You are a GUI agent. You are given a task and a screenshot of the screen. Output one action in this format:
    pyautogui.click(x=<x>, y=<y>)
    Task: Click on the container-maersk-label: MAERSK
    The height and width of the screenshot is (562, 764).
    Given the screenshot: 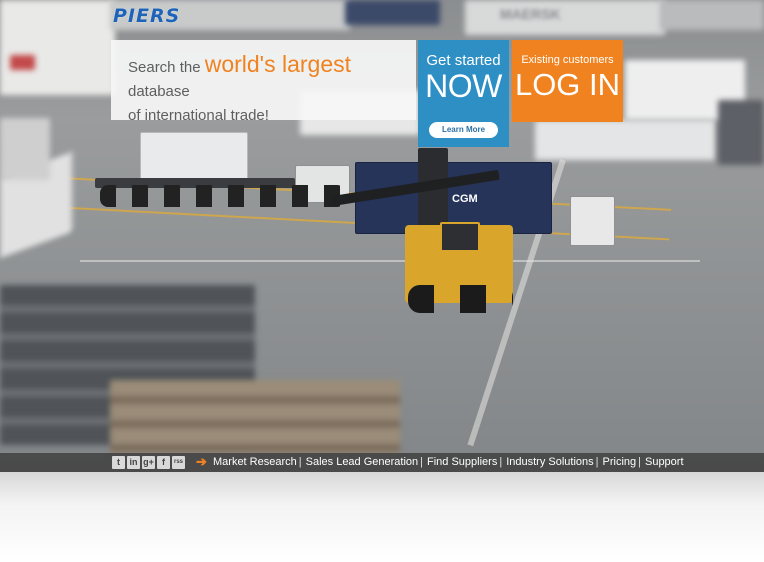 What is the action you would take?
    pyautogui.click(x=530, y=14)
    